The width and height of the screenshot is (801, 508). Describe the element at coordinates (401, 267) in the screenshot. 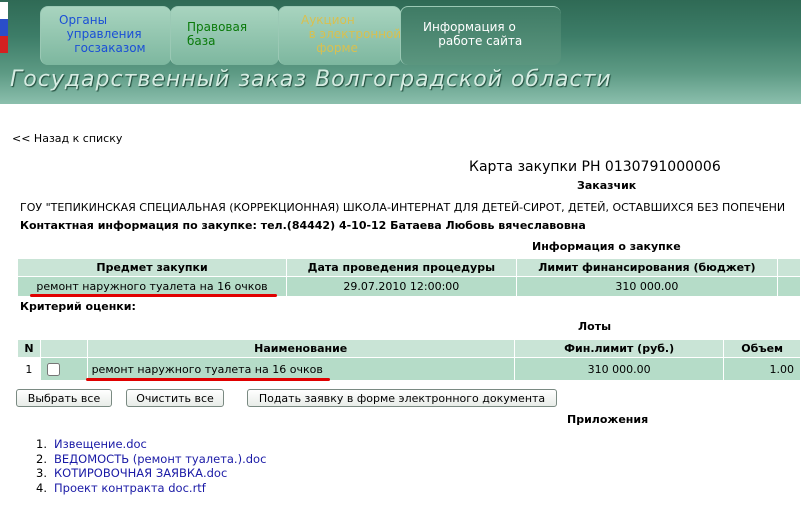

I see `procedure-date-header: Дата проведения процедуры` at that location.